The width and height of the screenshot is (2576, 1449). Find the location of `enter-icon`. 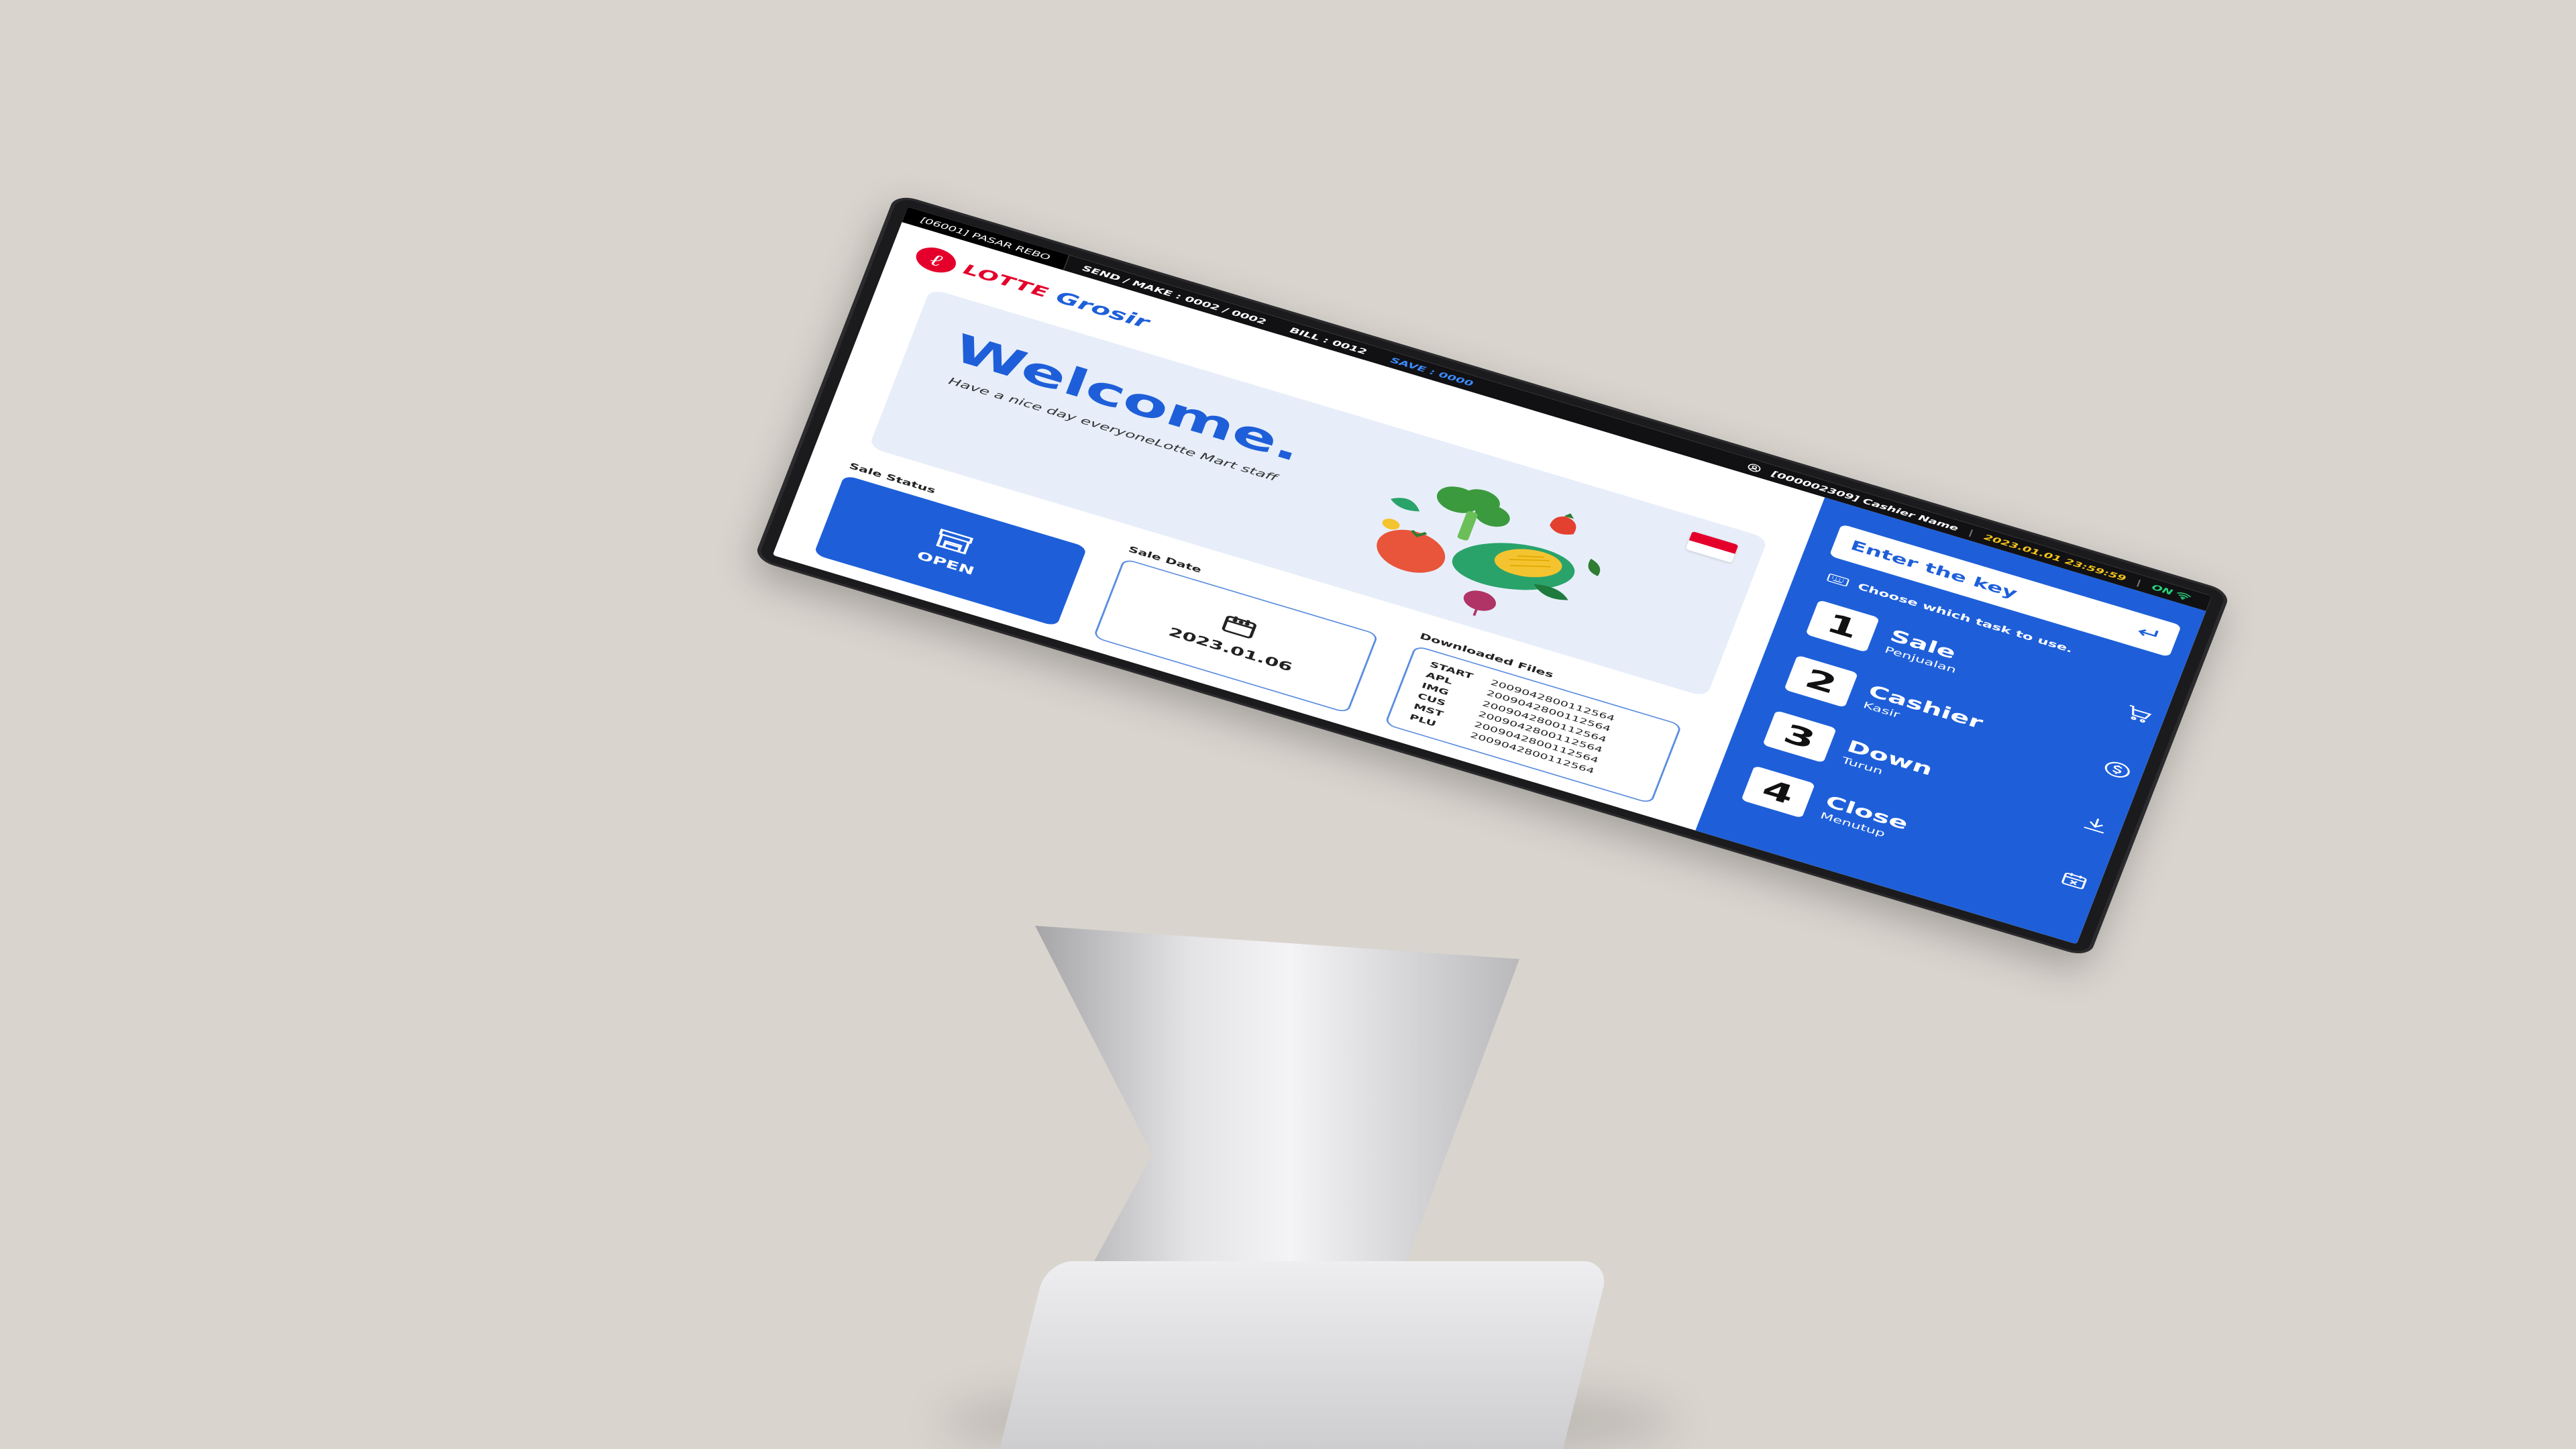

enter-icon is located at coordinates (2147, 632).